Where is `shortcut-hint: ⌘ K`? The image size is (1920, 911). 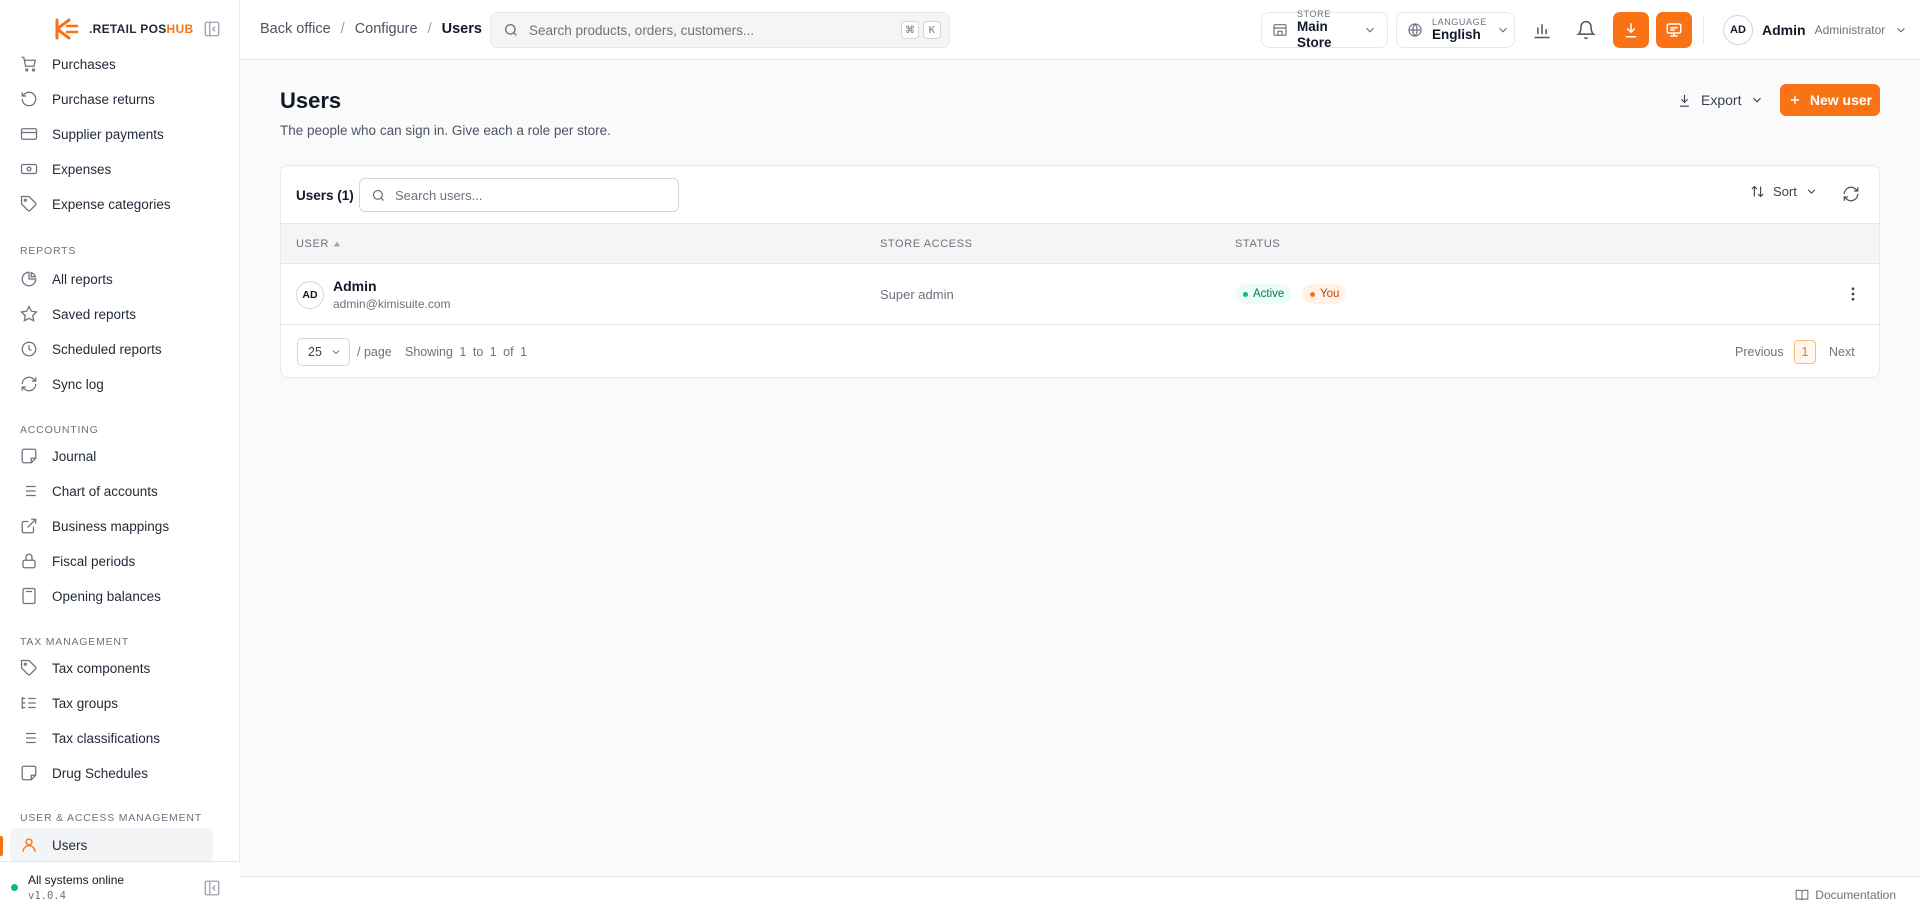 shortcut-hint: ⌘ K is located at coordinates (921, 30).